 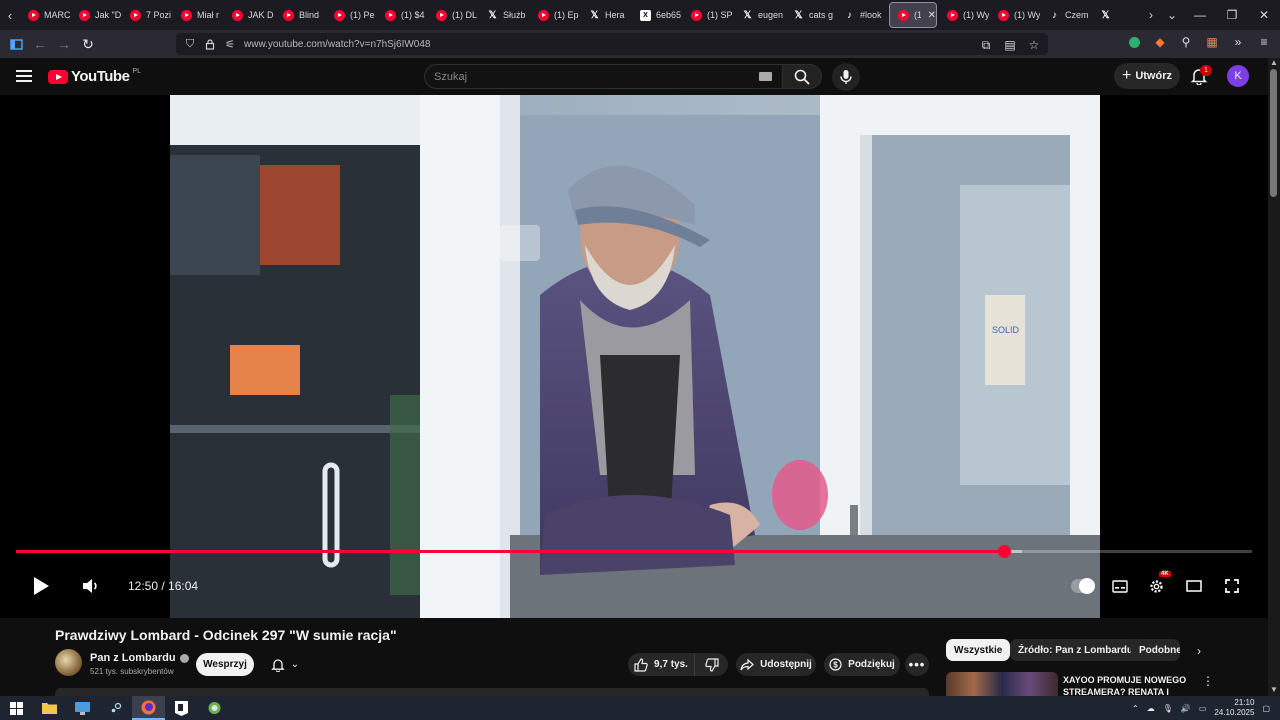 What do you see at coordinates (49, 708) in the screenshot?
I see `file-explorer-icon` at bounding box center [49, 708].